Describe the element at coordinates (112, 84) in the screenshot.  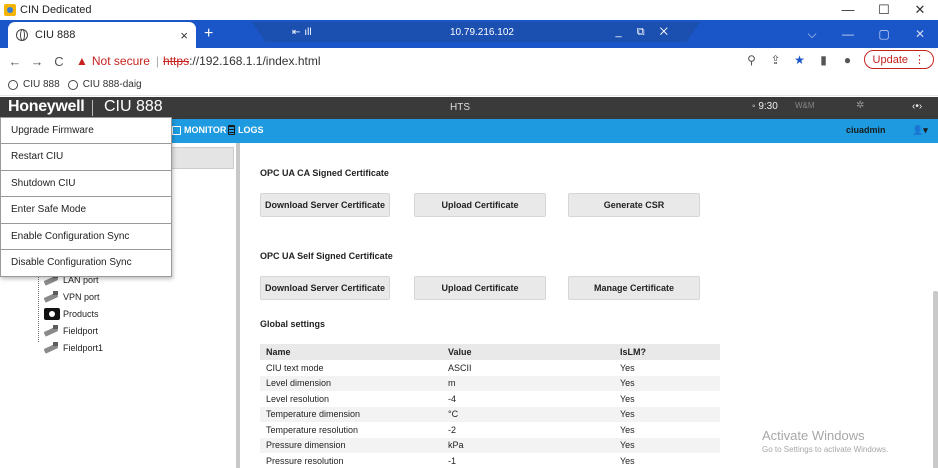
I see `bookmark-label: CIU 888-daig` at that location.